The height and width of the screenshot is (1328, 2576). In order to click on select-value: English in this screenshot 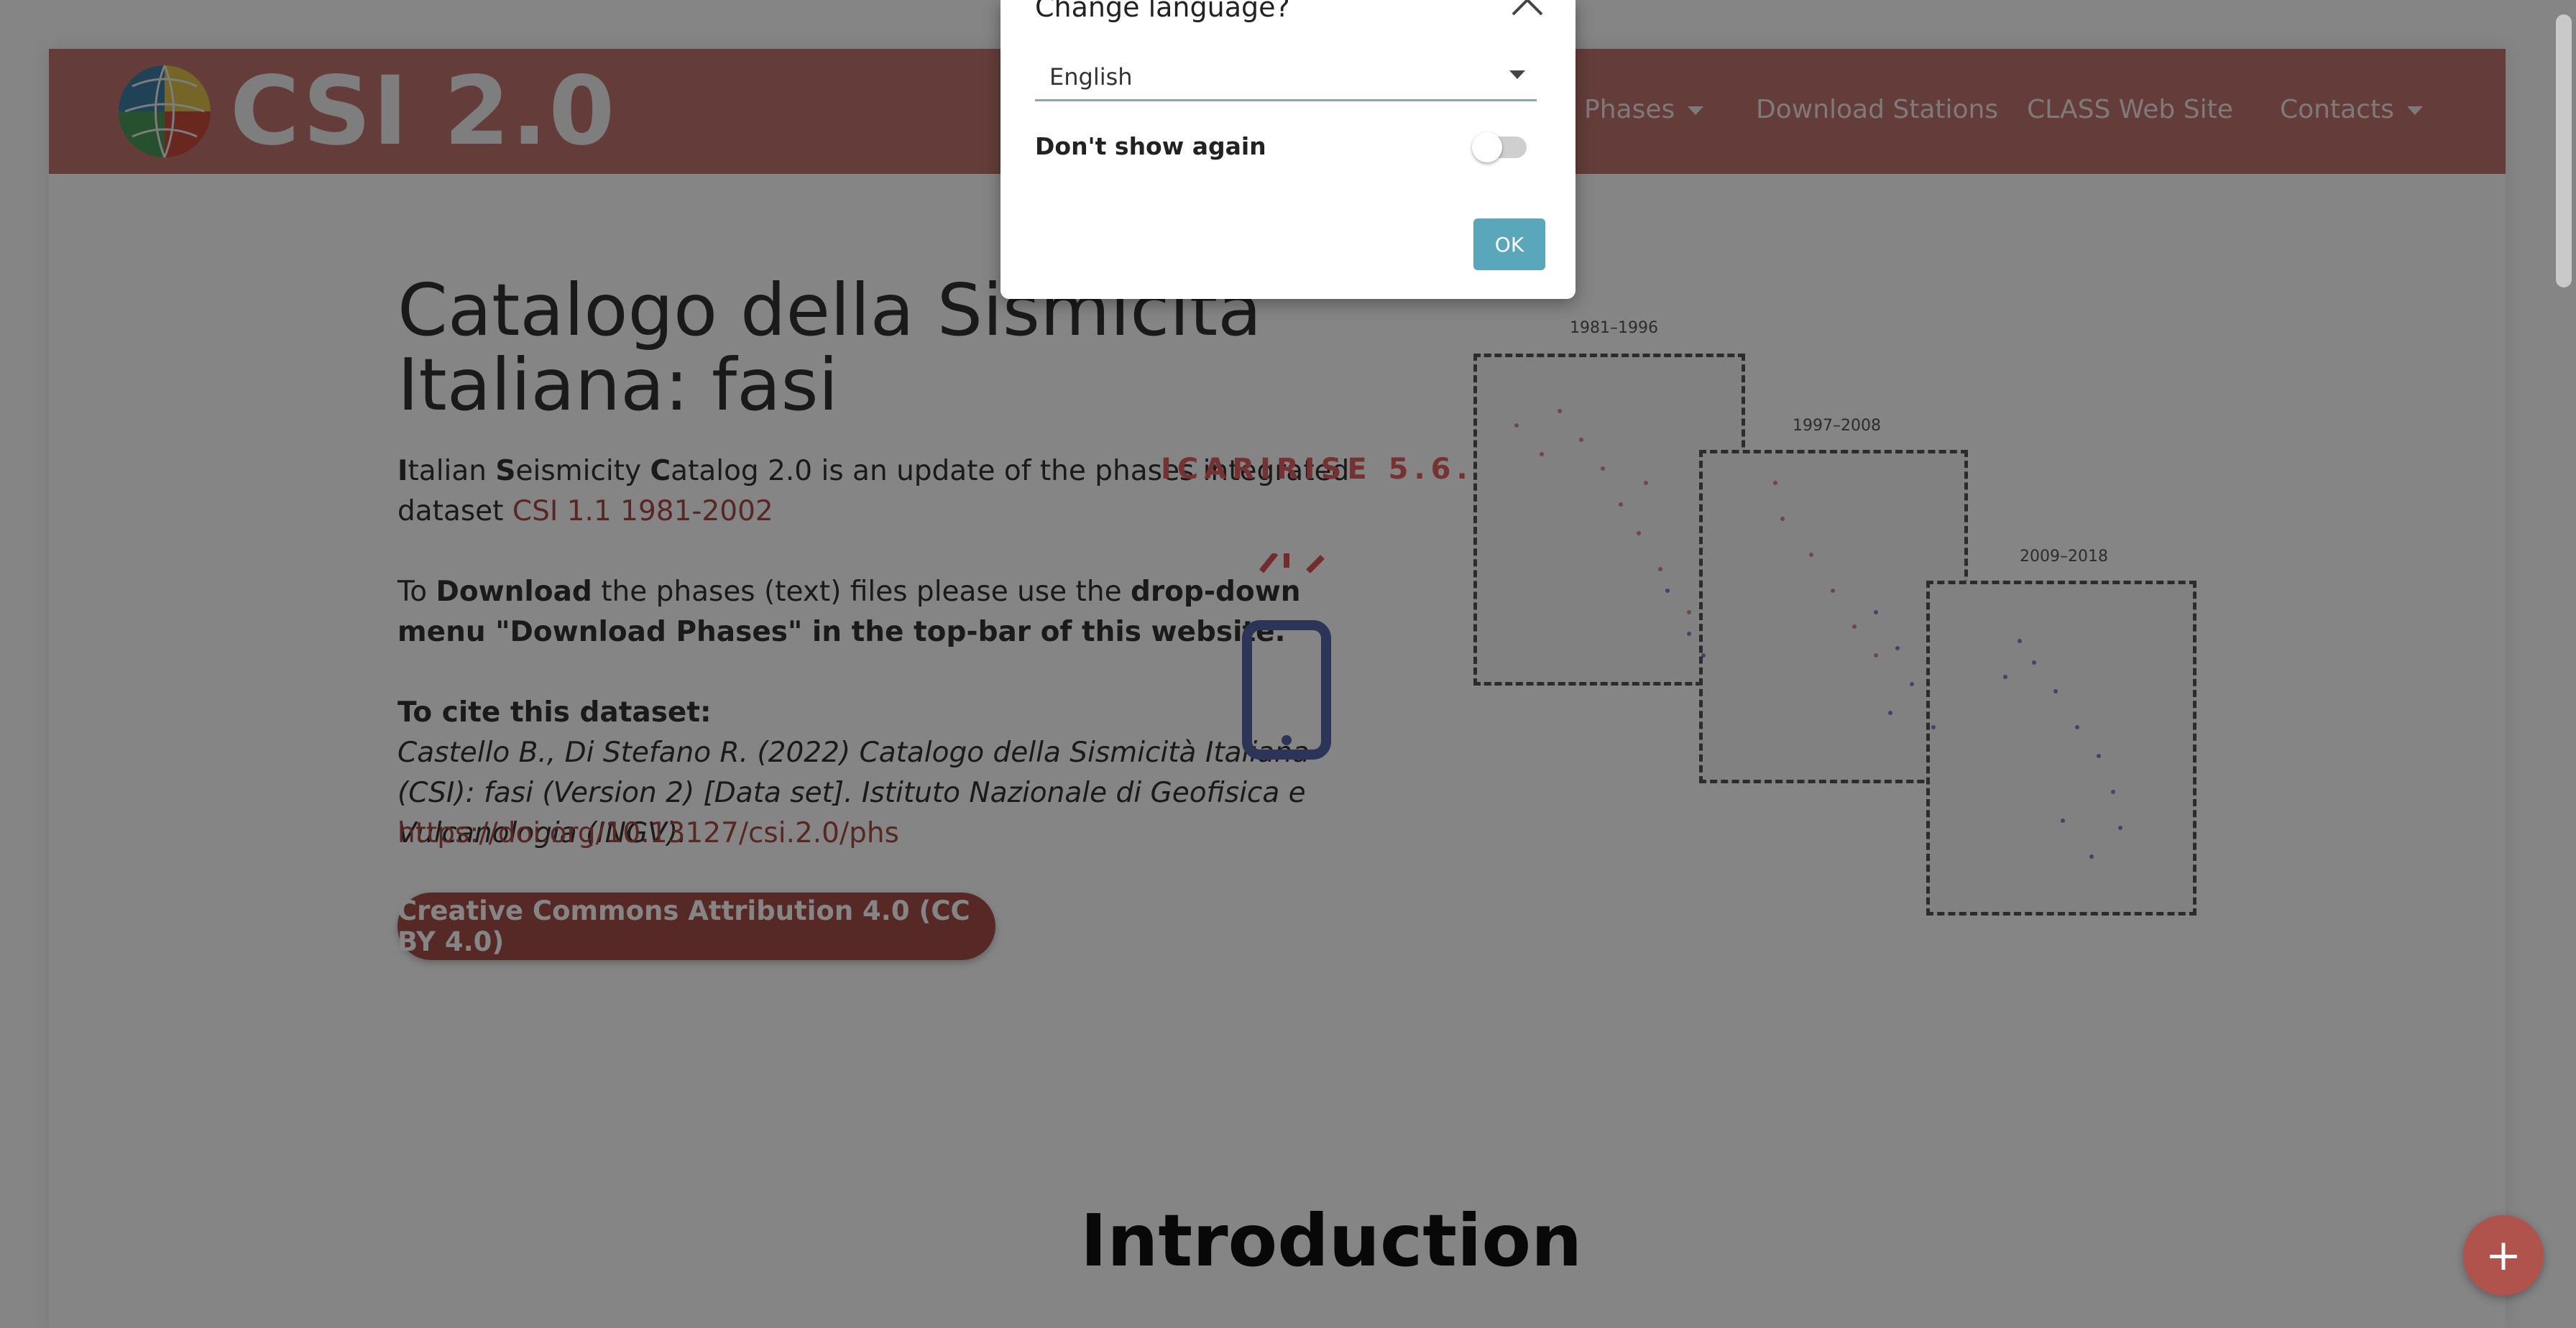, I will do `click(1091, 77)`.